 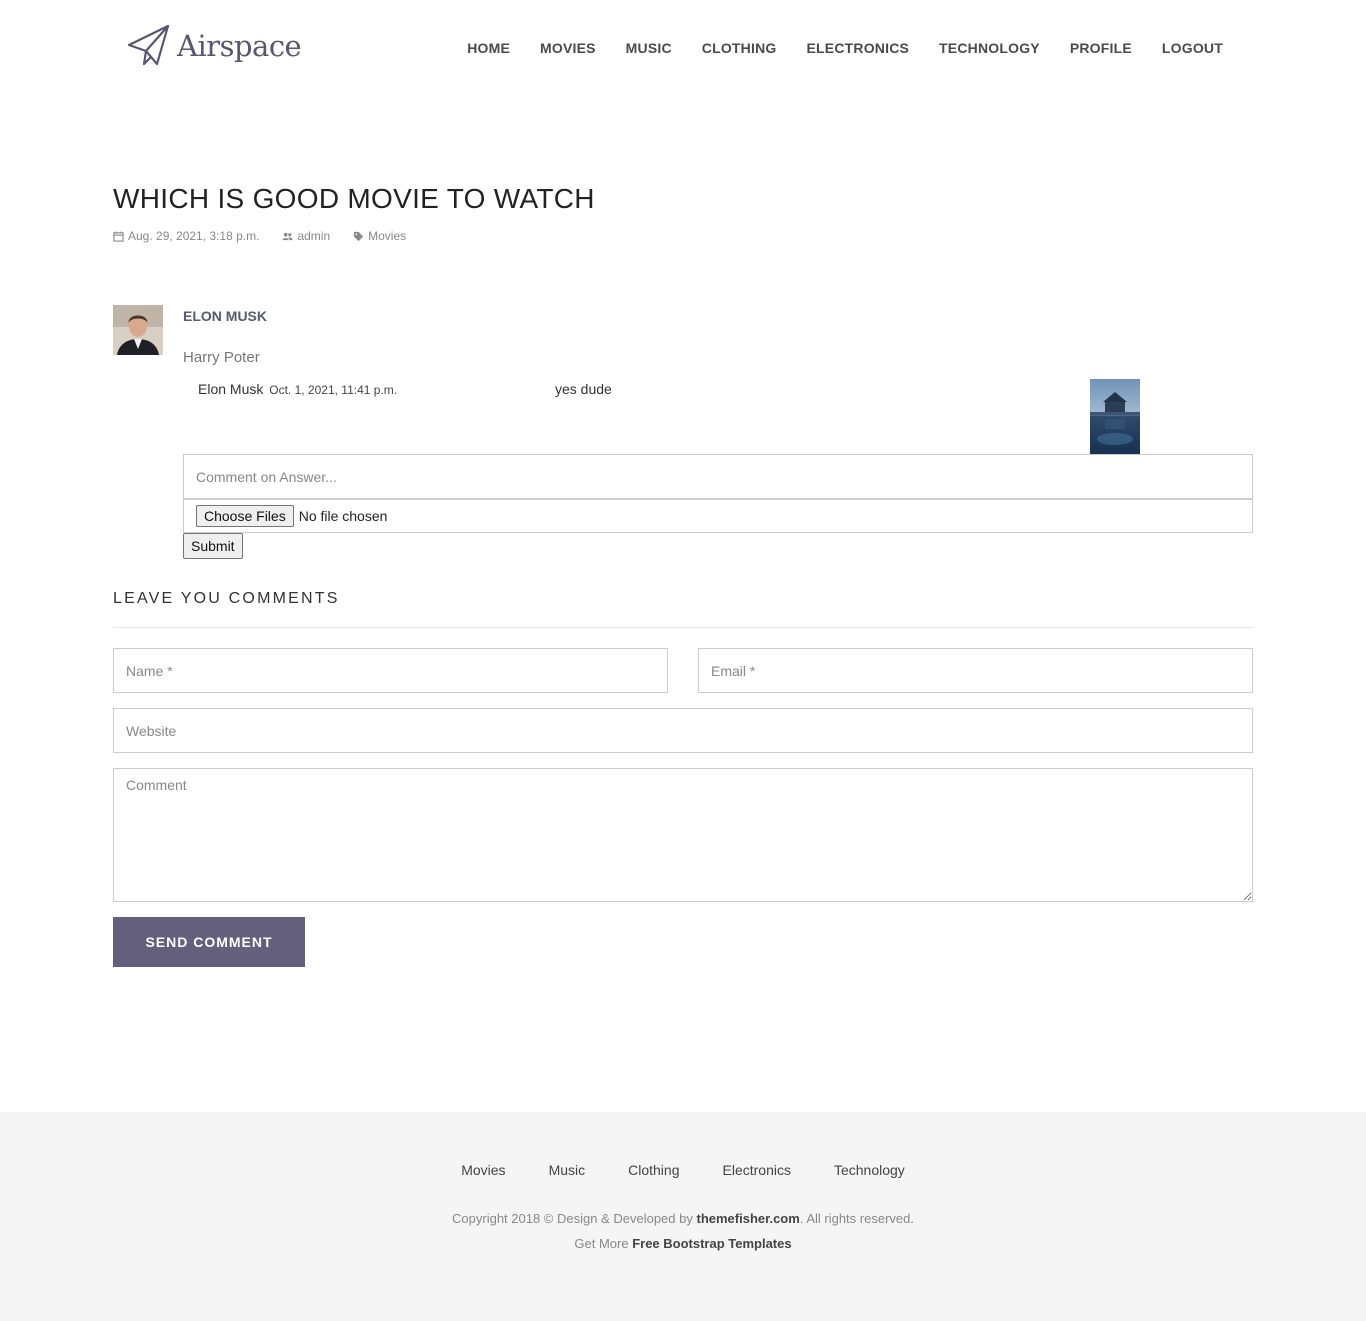 I want to click on free-templates-link: Free Bootstrap Templates, so click(x=711, y=1243).